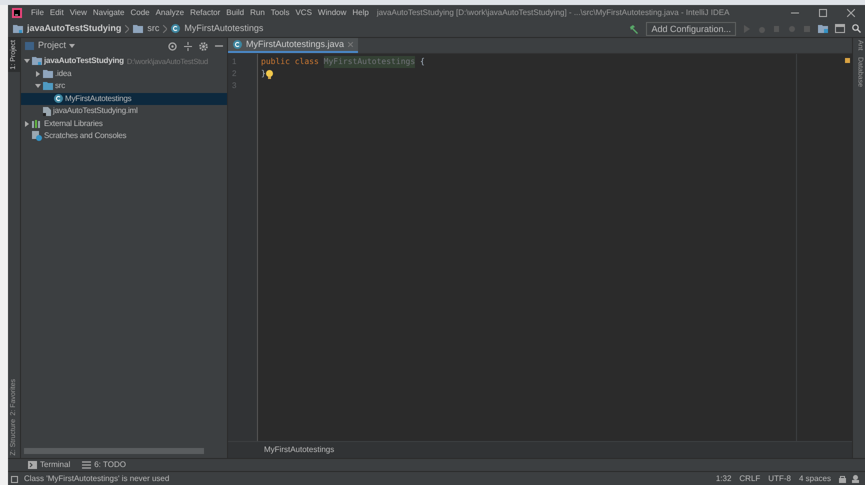  What do you see at coordinates (29, 46) in the screenshot?
I see `panel-icon` at bounding box center [29, 46].